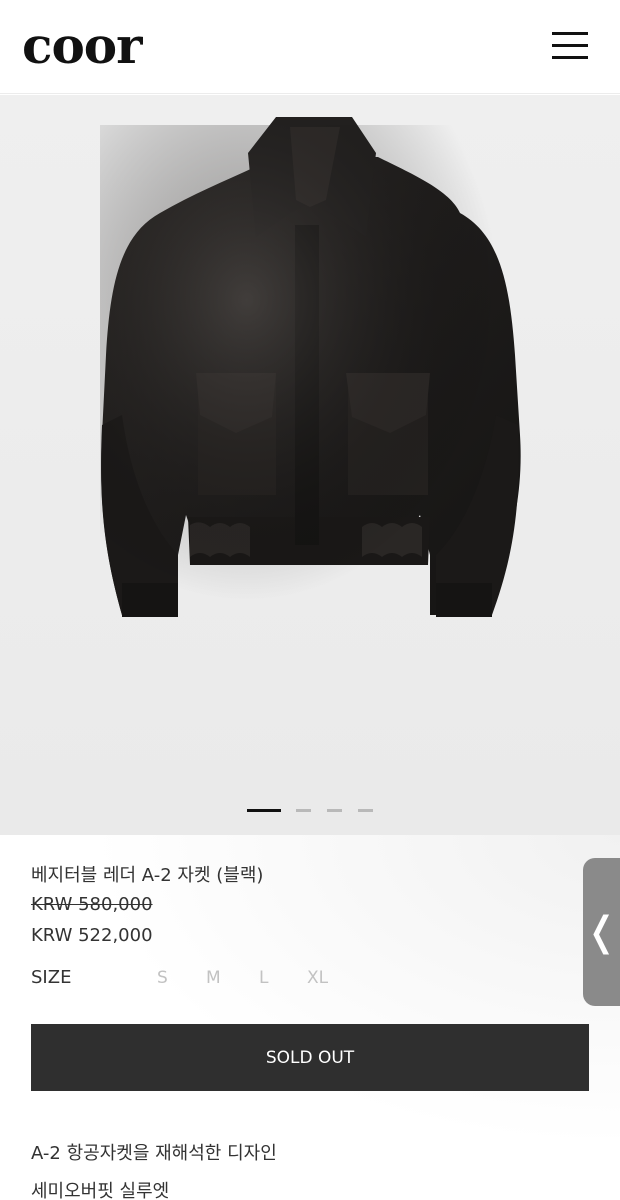  I want to click on chevron-left-icon: ❬, so click(601, 932).